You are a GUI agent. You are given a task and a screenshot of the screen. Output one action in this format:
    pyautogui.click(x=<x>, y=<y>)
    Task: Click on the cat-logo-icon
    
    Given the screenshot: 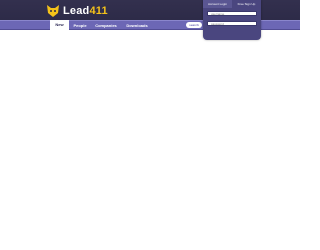 What is the action you would take?
    pyautogui.click(x=53, y=11)
    